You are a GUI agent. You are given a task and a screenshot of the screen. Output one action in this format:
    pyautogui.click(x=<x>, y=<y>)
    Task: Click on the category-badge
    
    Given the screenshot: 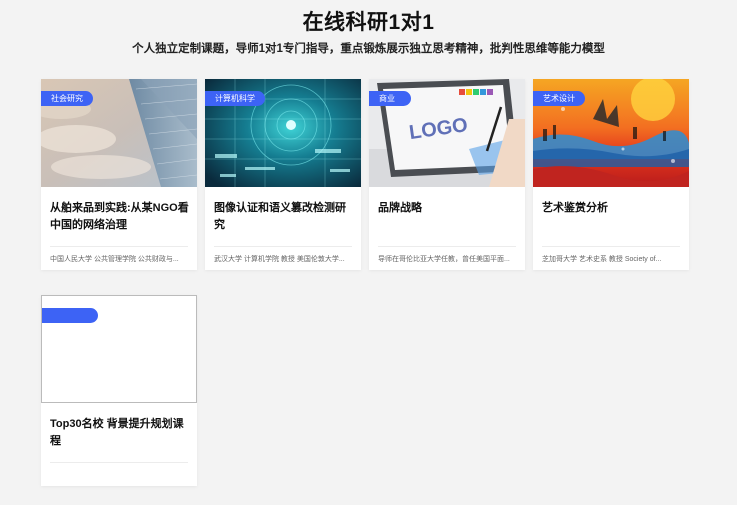 What is the action you would take?
    pyautogui.click(x=70, y=315)
    